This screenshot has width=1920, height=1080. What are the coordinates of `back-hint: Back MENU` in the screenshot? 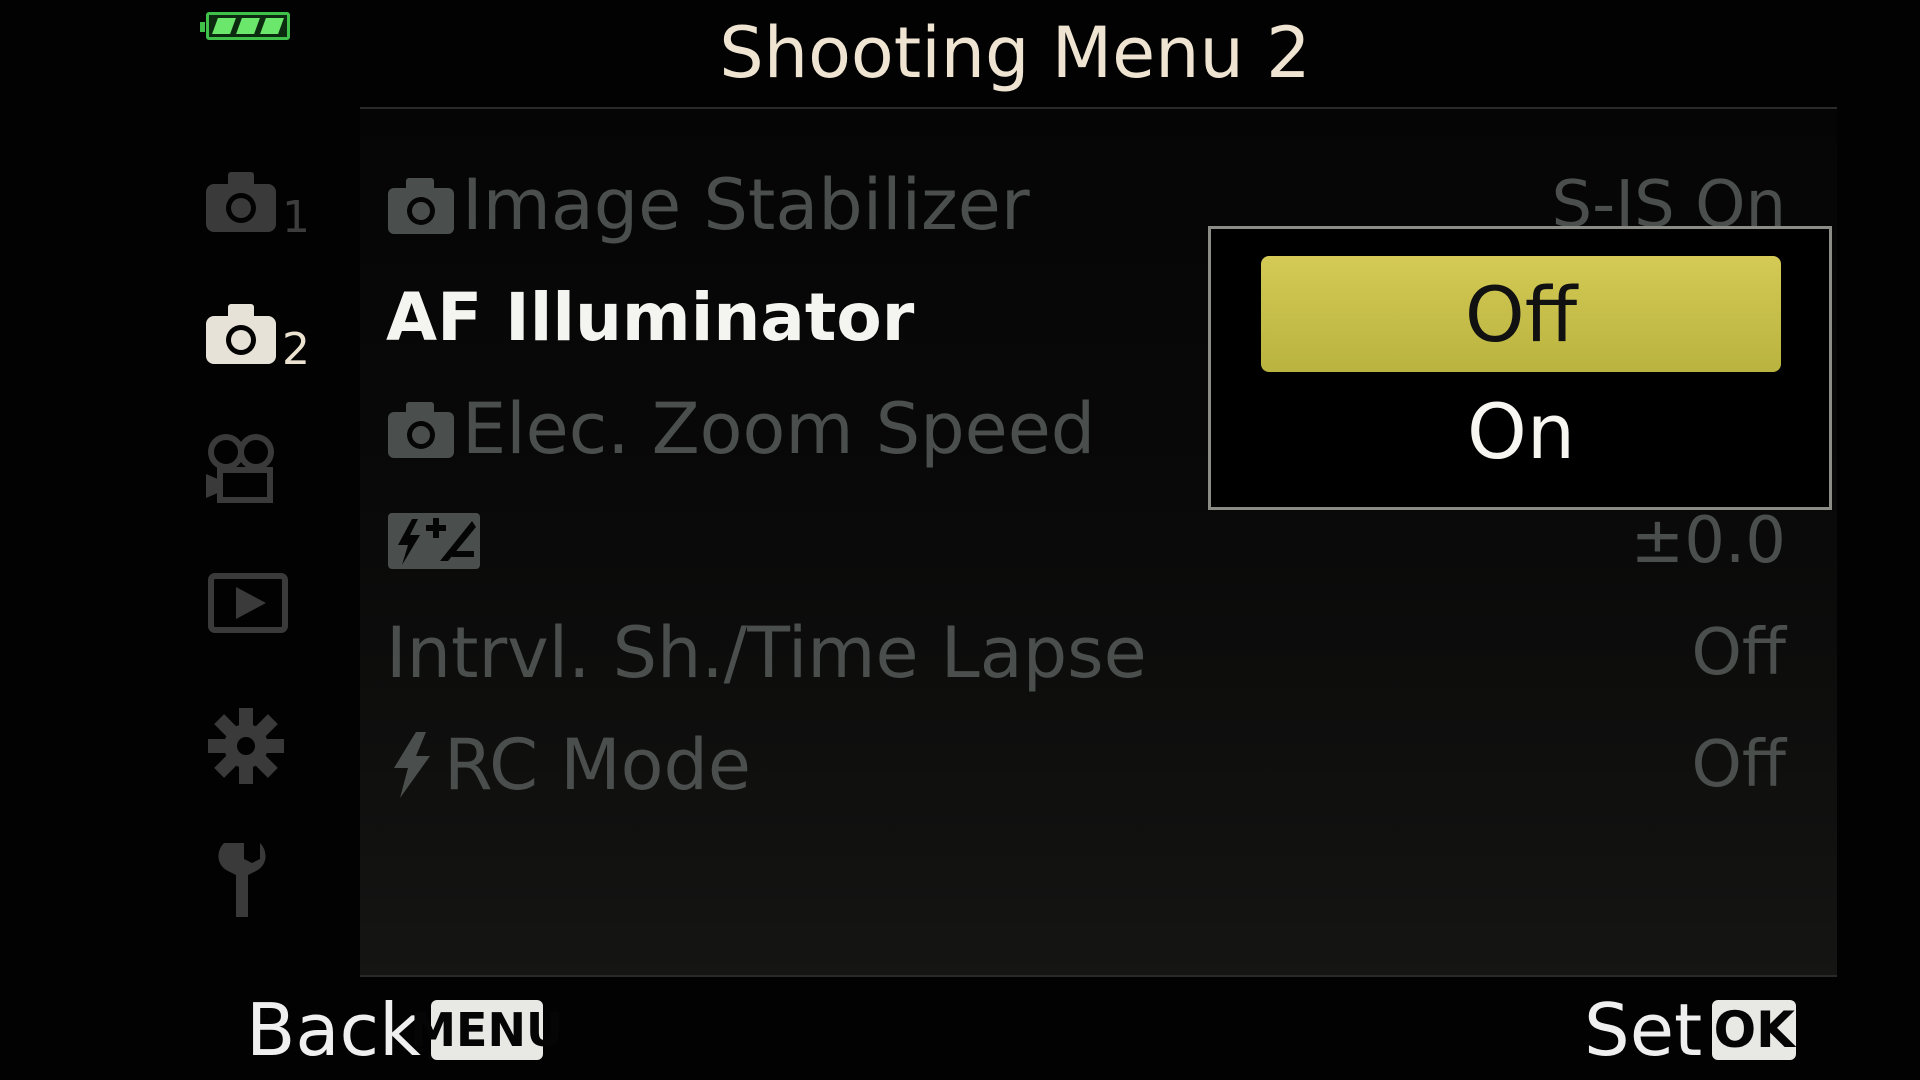 It's located at (404, 1030).